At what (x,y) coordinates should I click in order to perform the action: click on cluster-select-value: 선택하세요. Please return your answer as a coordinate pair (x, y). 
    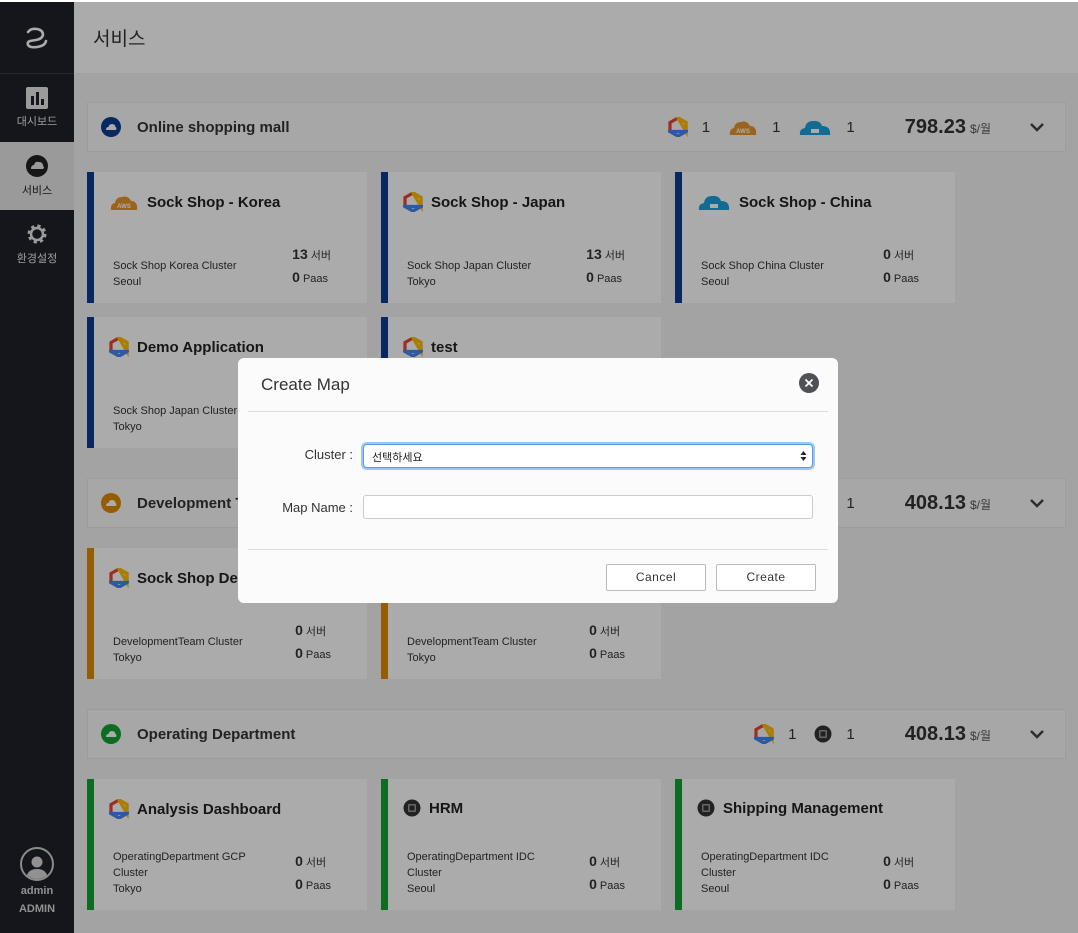
    Looking at the image, I should click on (397, 458).